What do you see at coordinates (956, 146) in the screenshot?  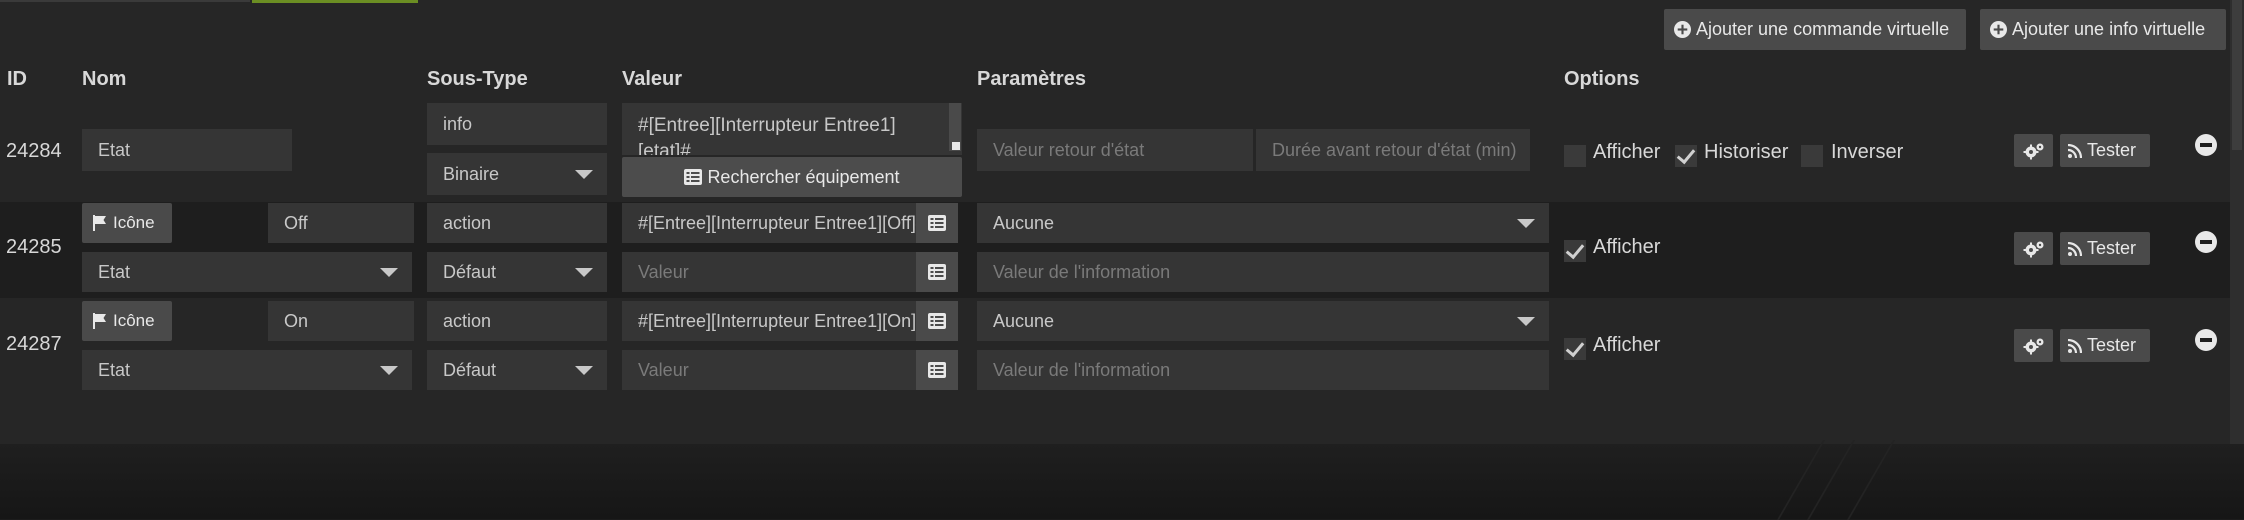 I see `resize-handle-icon` at bounding box center [956, 146].